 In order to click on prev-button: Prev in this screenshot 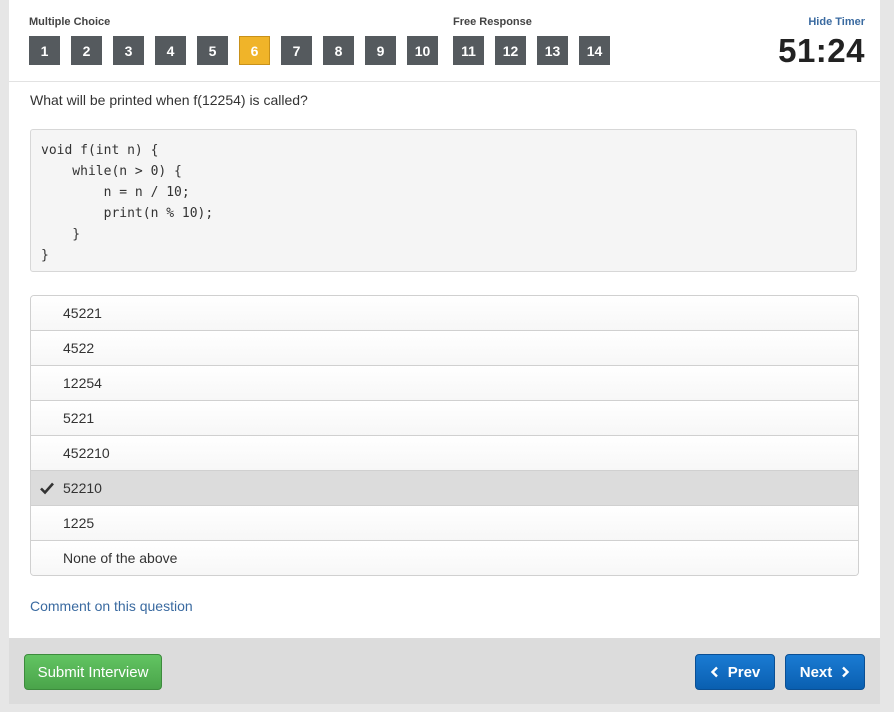, I will do `click(735, 672)`.